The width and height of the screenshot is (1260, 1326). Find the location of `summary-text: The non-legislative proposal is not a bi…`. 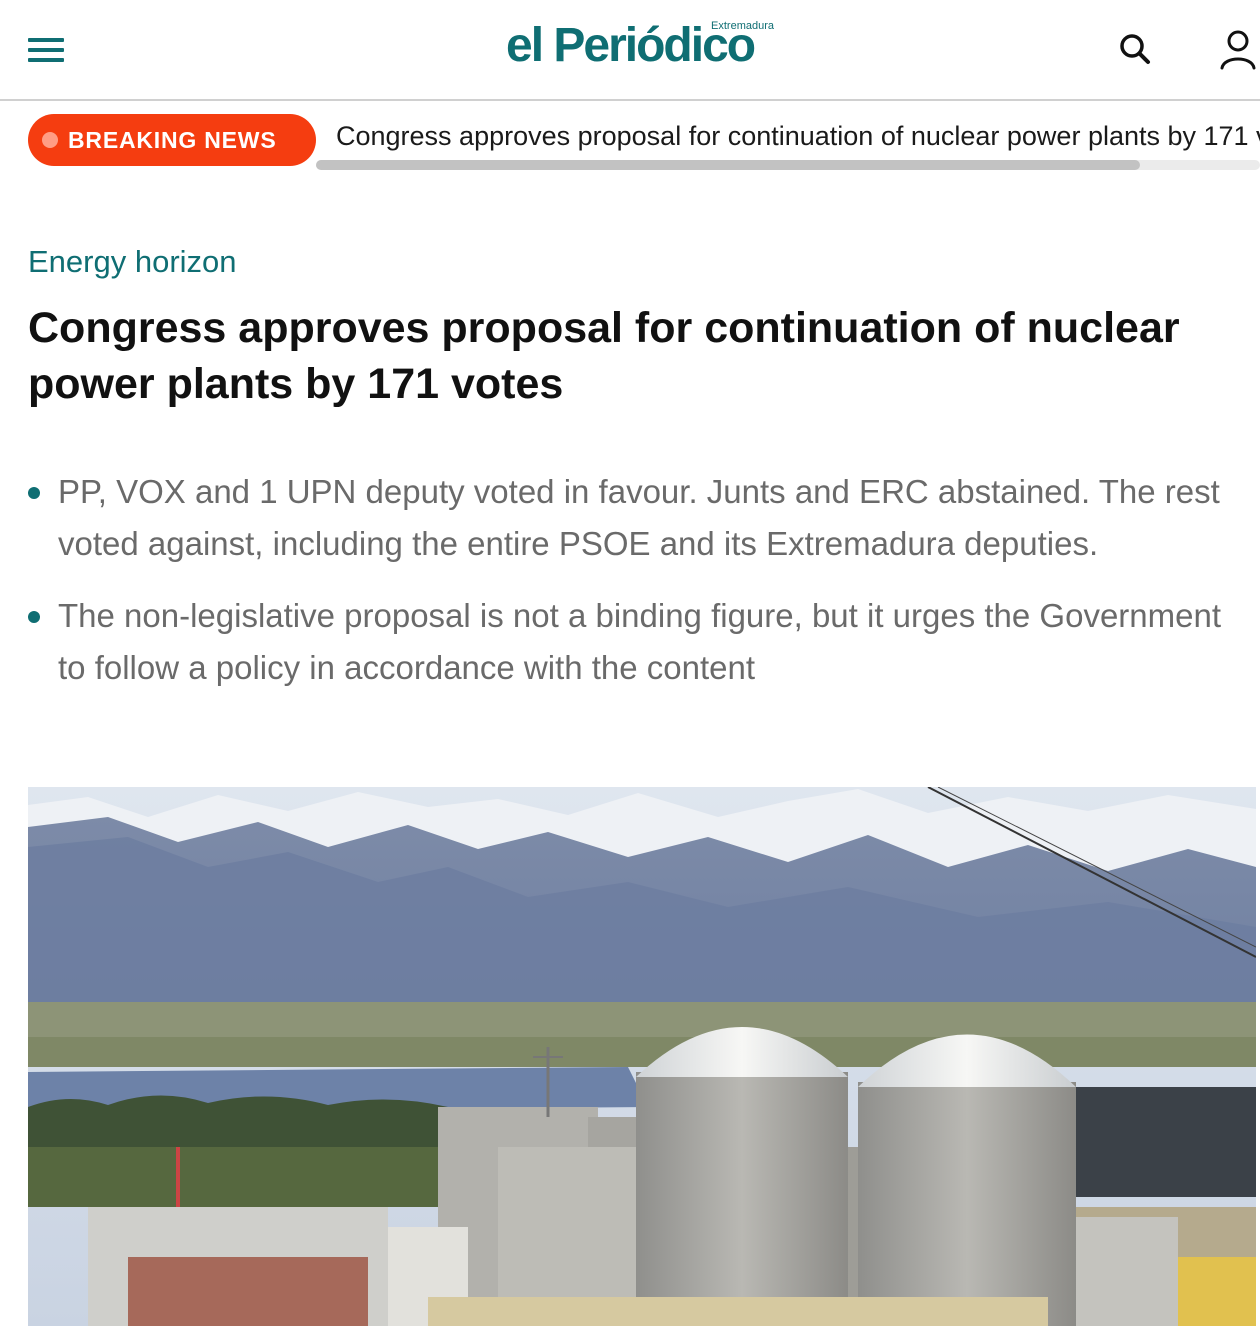

summary-text: The non-legislative proposal is not a bi… is located at coordinates (640, 641).